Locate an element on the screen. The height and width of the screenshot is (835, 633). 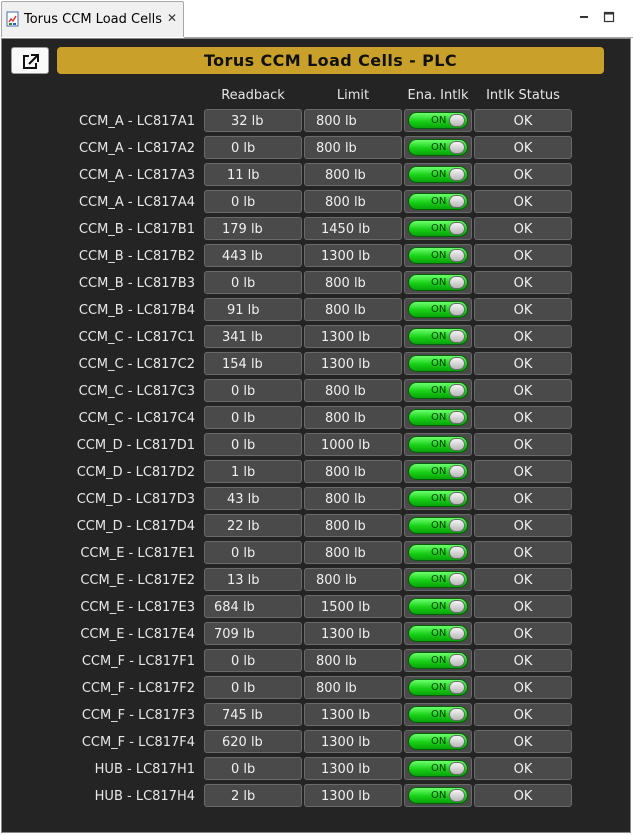
table-row: CCM_B - LC817B3 0 lb 800 lb ON OK is located at coordinates (317, 283).